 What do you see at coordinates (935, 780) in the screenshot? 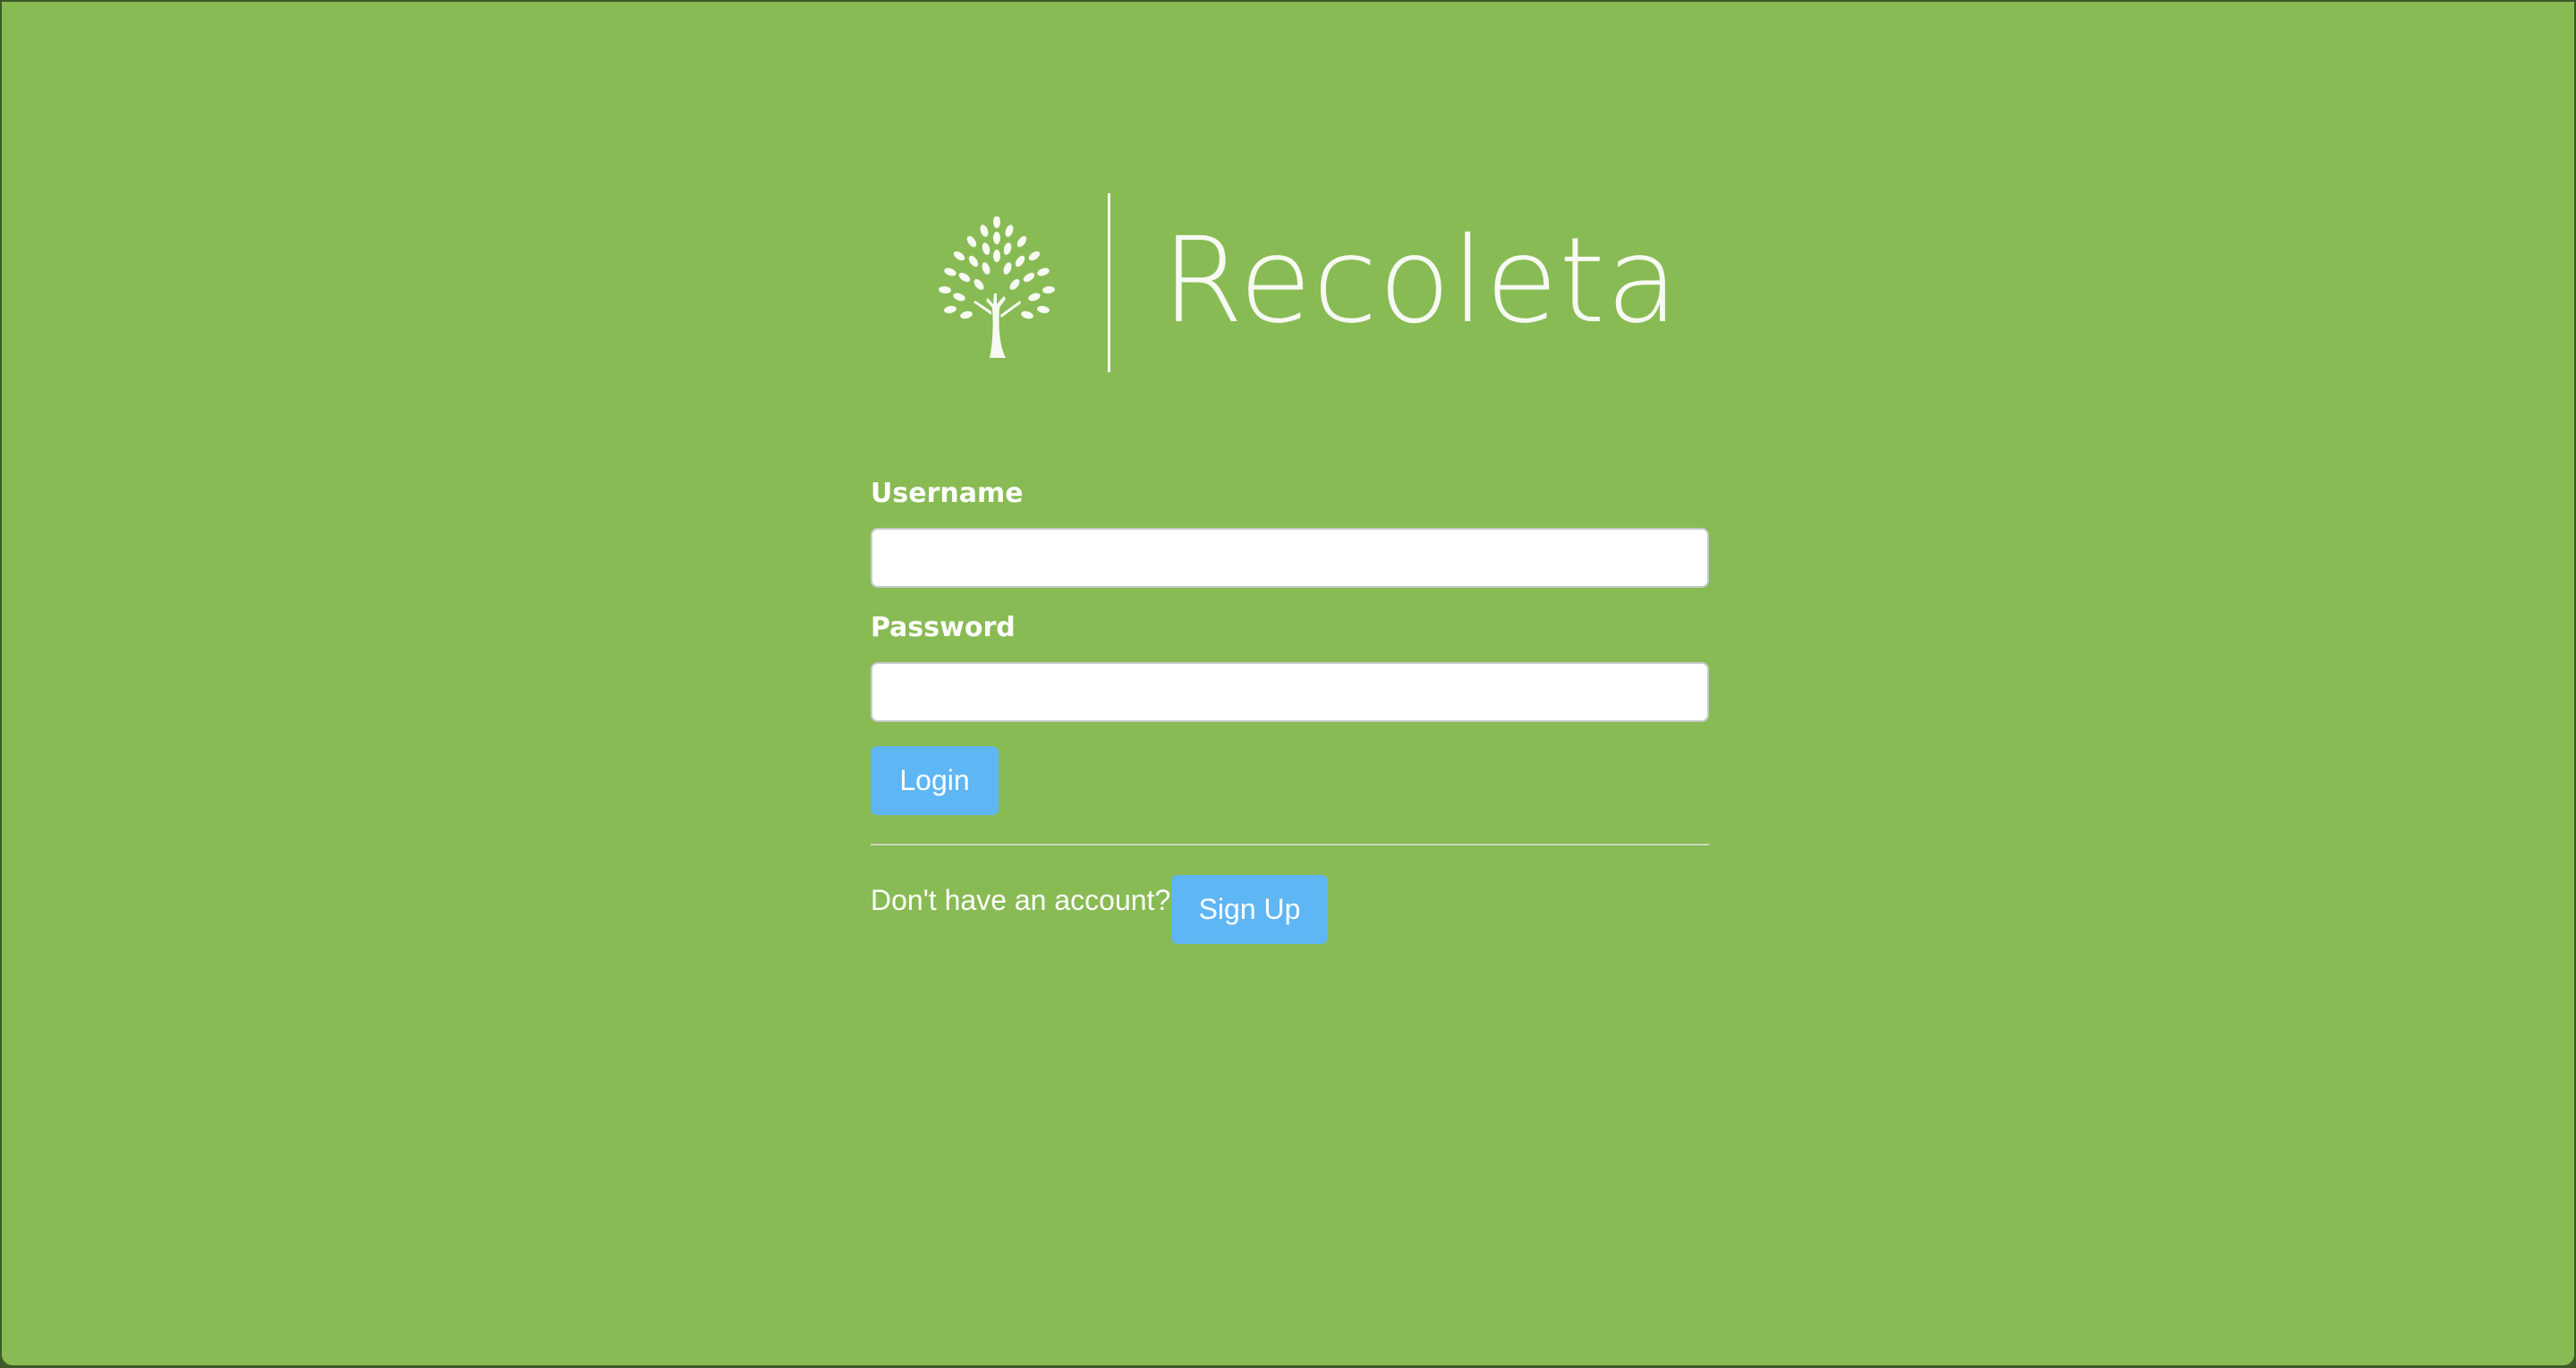
I see `login-button: Login` at bounding box center [935, 780].